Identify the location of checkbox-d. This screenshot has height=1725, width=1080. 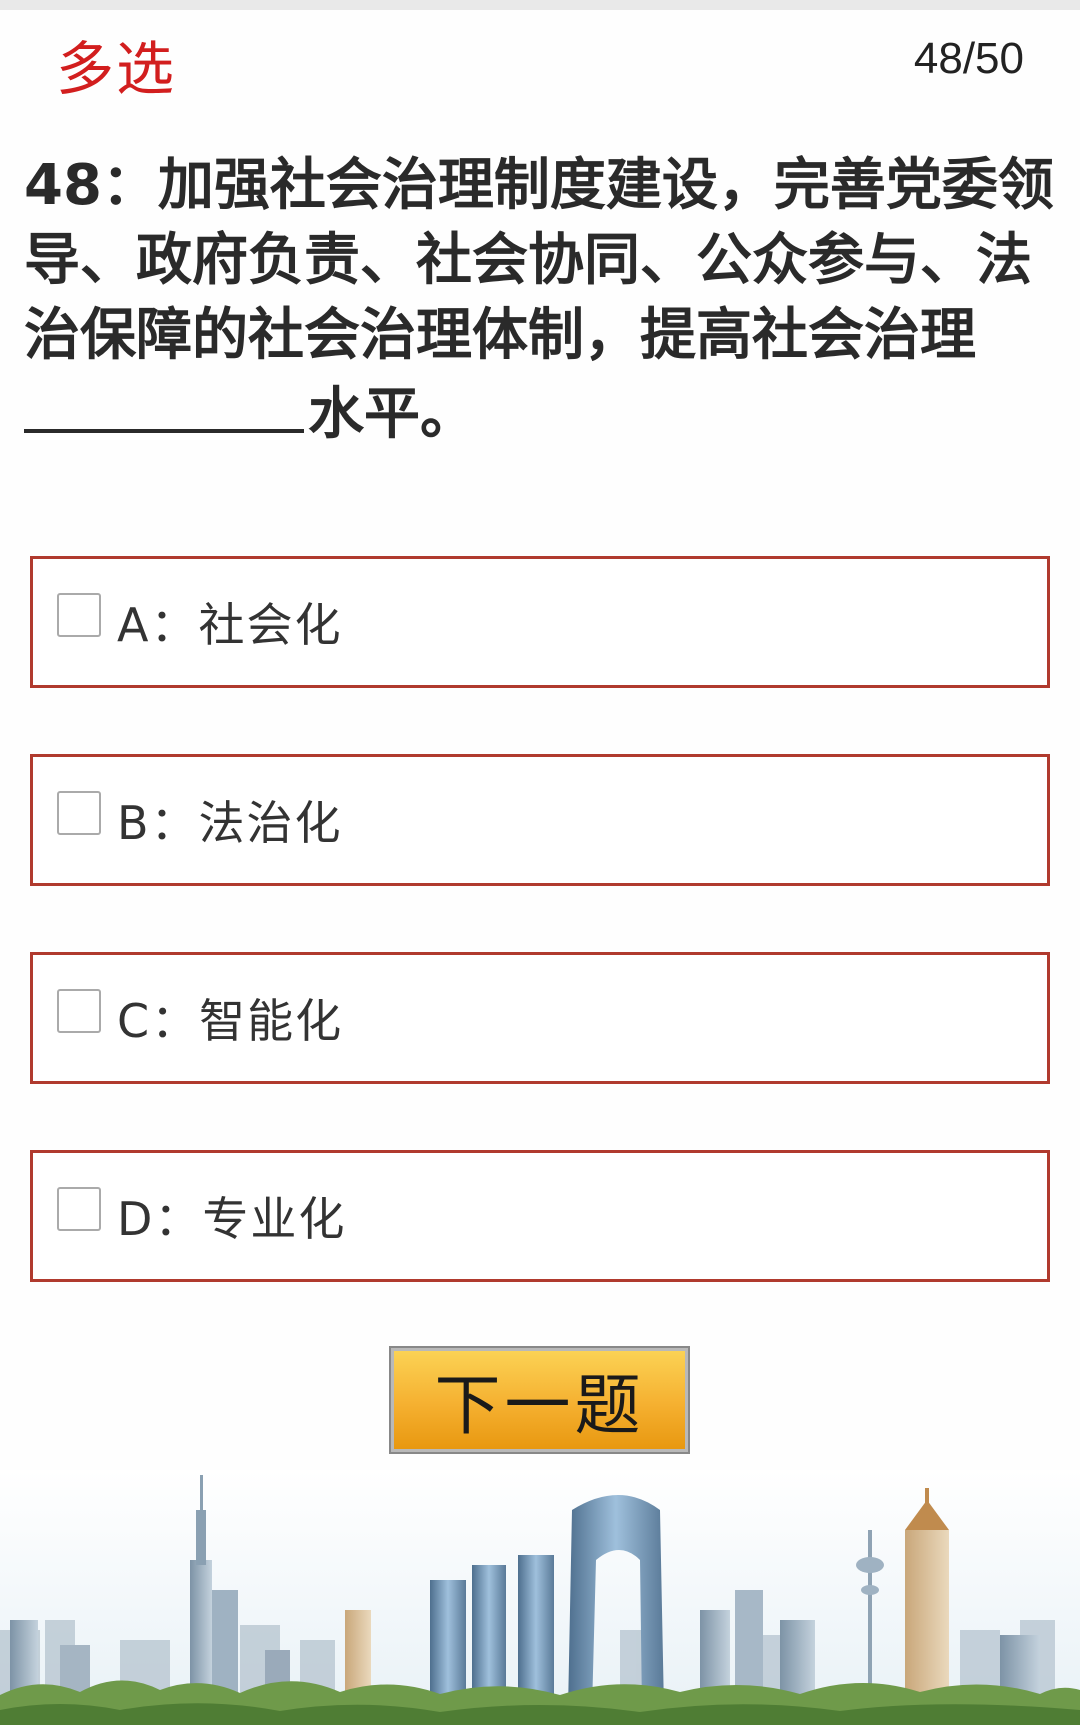
(79, 1209).